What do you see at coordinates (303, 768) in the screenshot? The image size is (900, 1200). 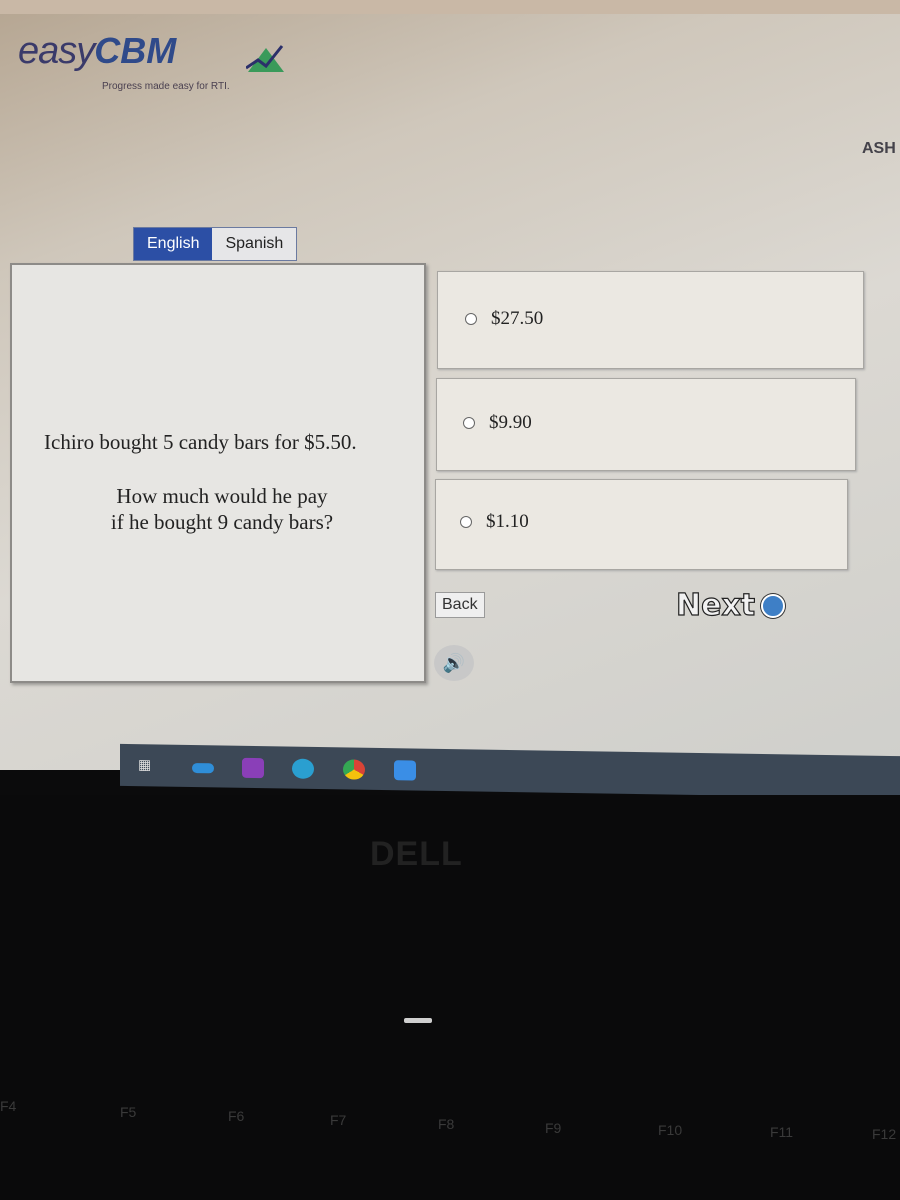 I see `edge-icon` at bounding box center [303, 768].